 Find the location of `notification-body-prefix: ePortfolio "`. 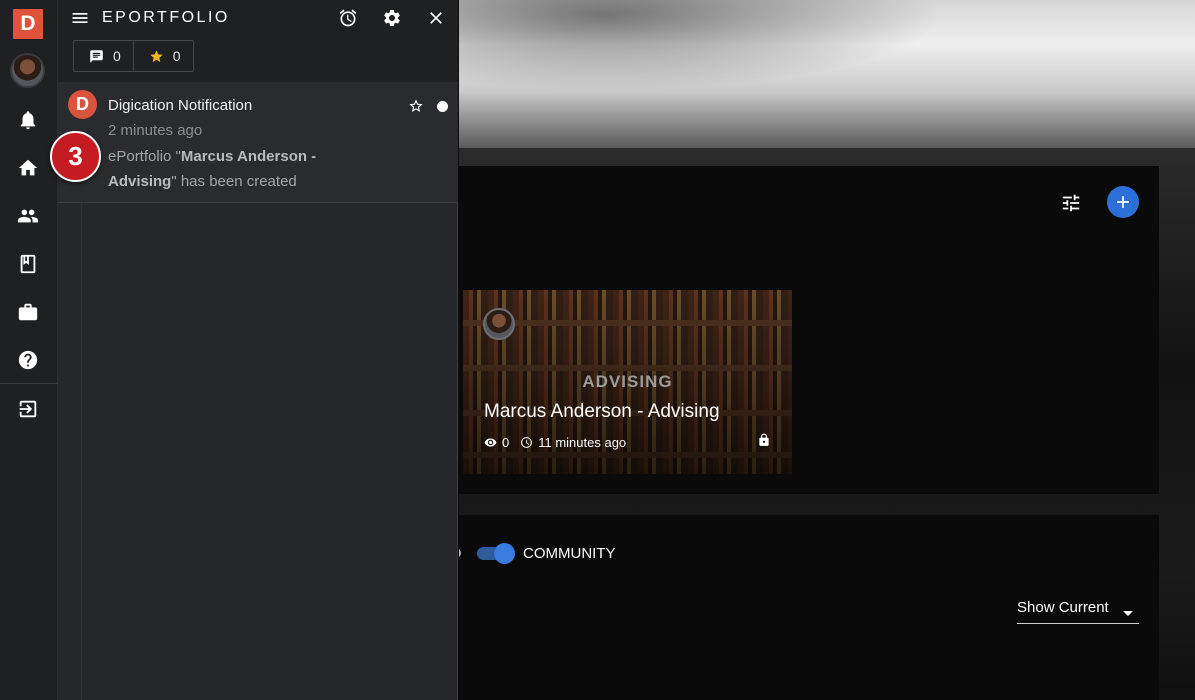

notification-body-prefix: ePortfolio " is located at coordinates (144, 156).